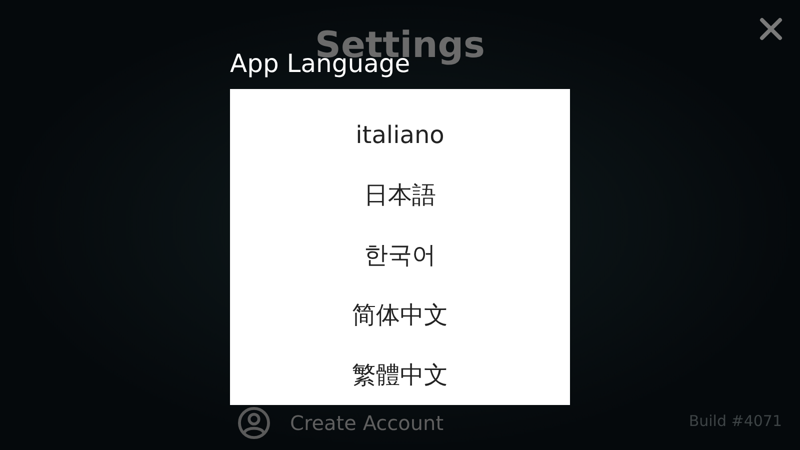 The width and height of the screenshot is (800, 450). I want to click on language-option: italiano, so click(400, 135).